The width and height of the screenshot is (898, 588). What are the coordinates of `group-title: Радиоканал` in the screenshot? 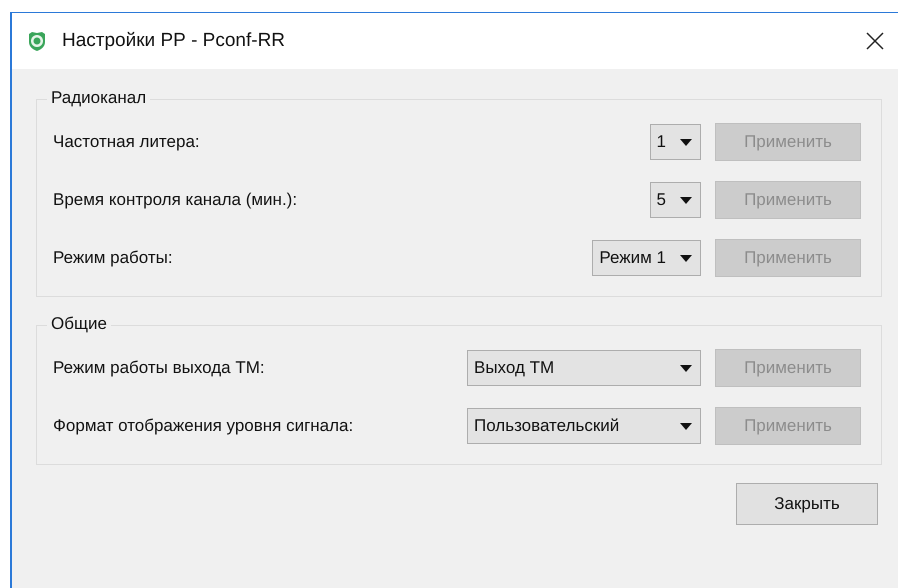 It's located at (98, 98).